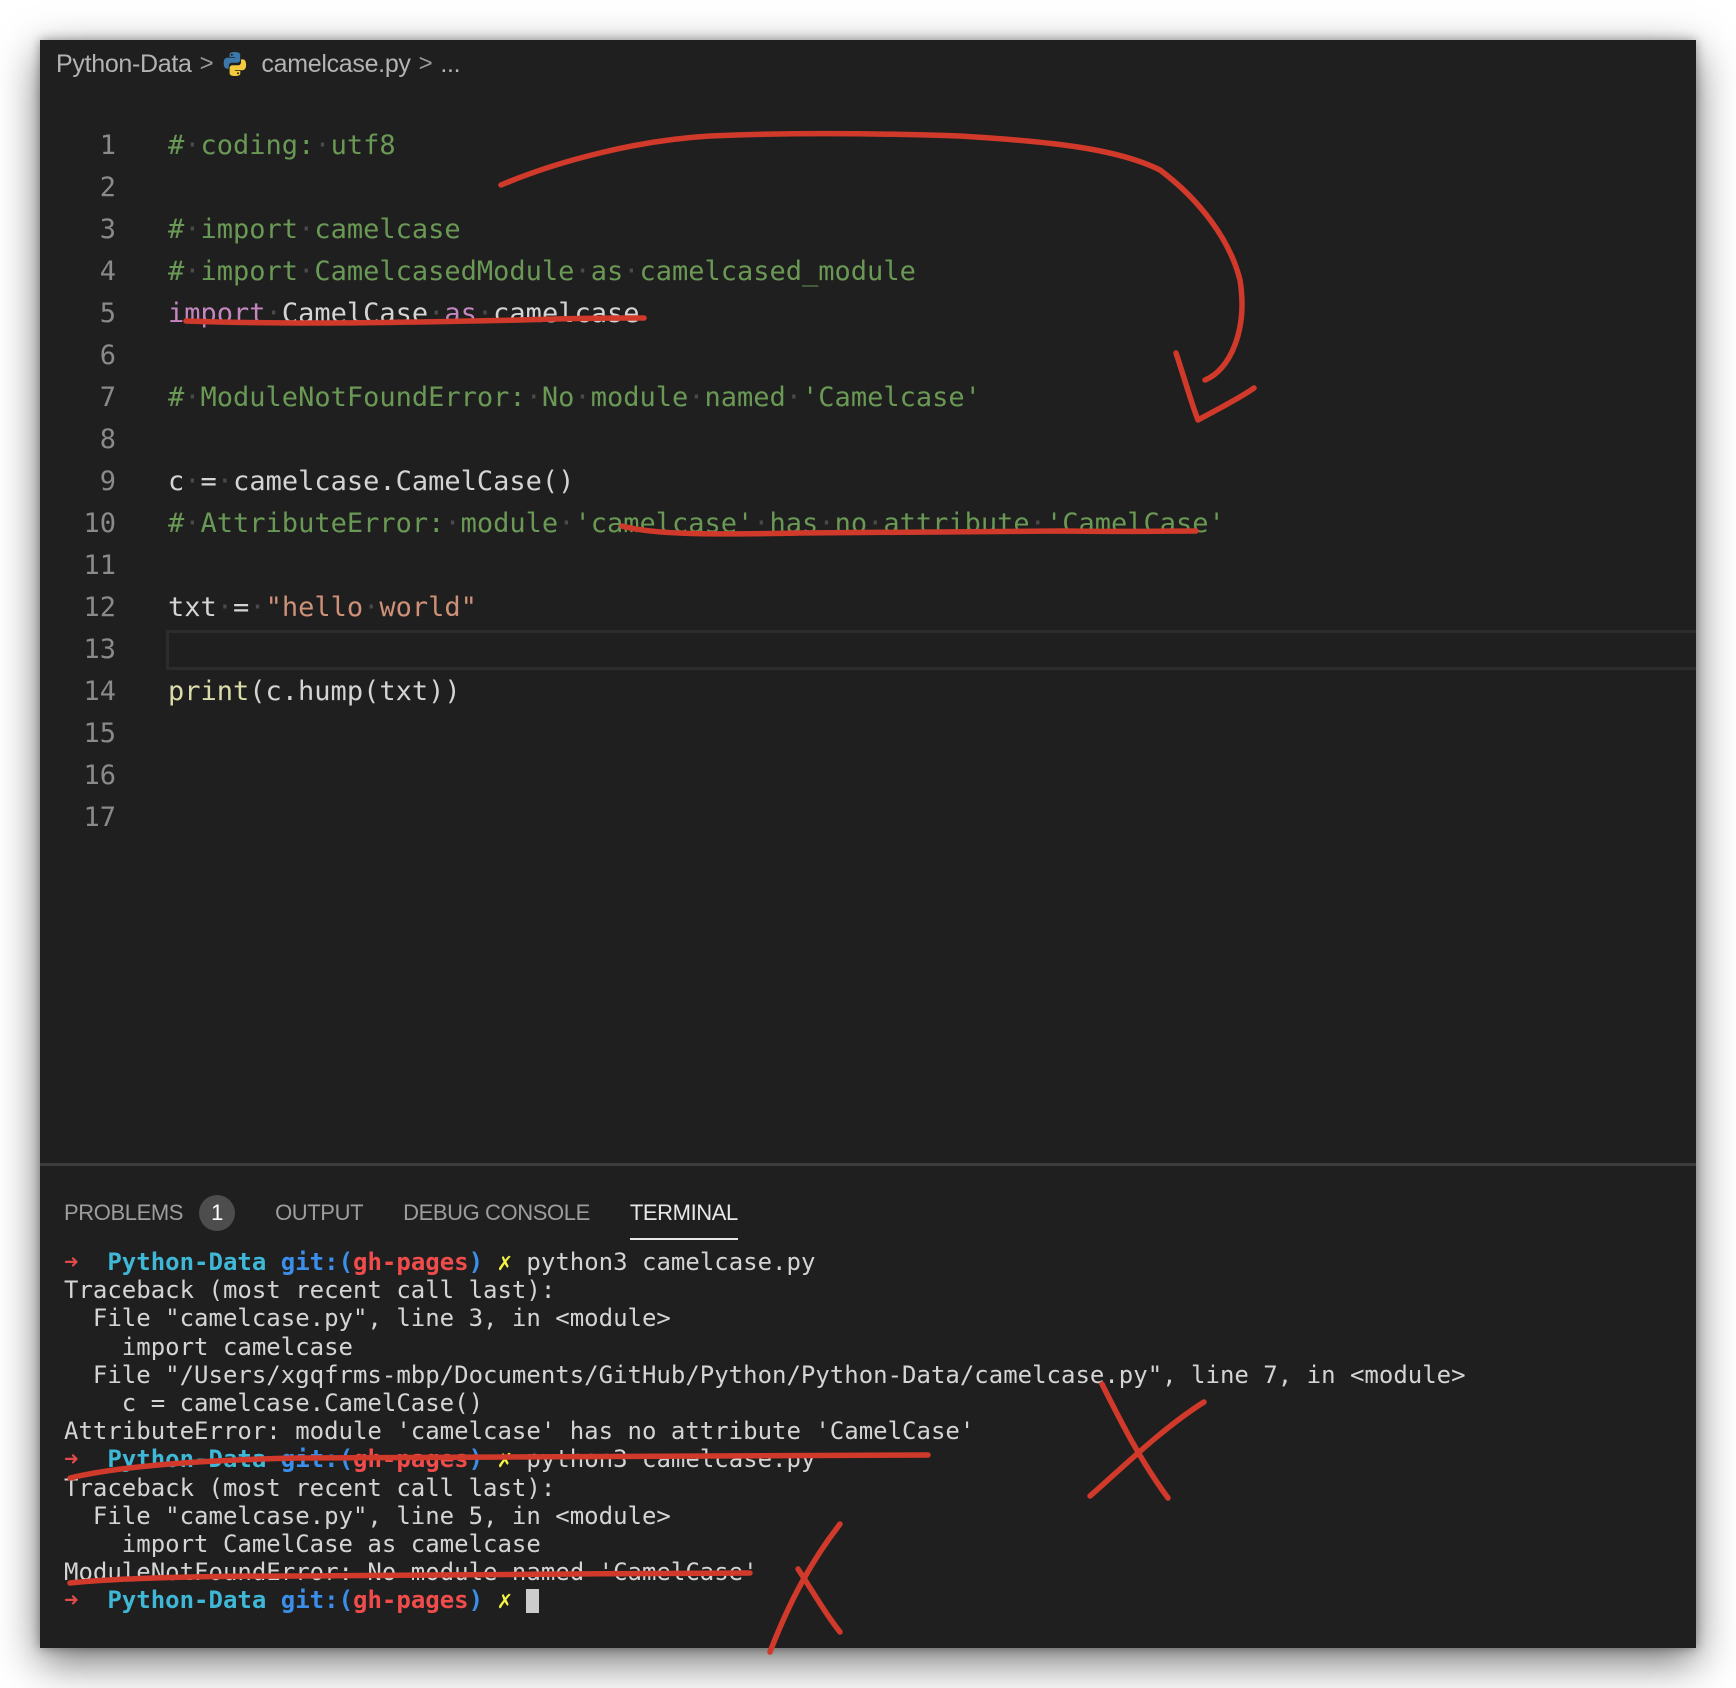 This screenshot has width=1736, height=1688. What do you see at coordinates (868, 692) in the screenshot?
I see `code-line: 14 print(c.hump(txt))` at bounding box center [868, 692].